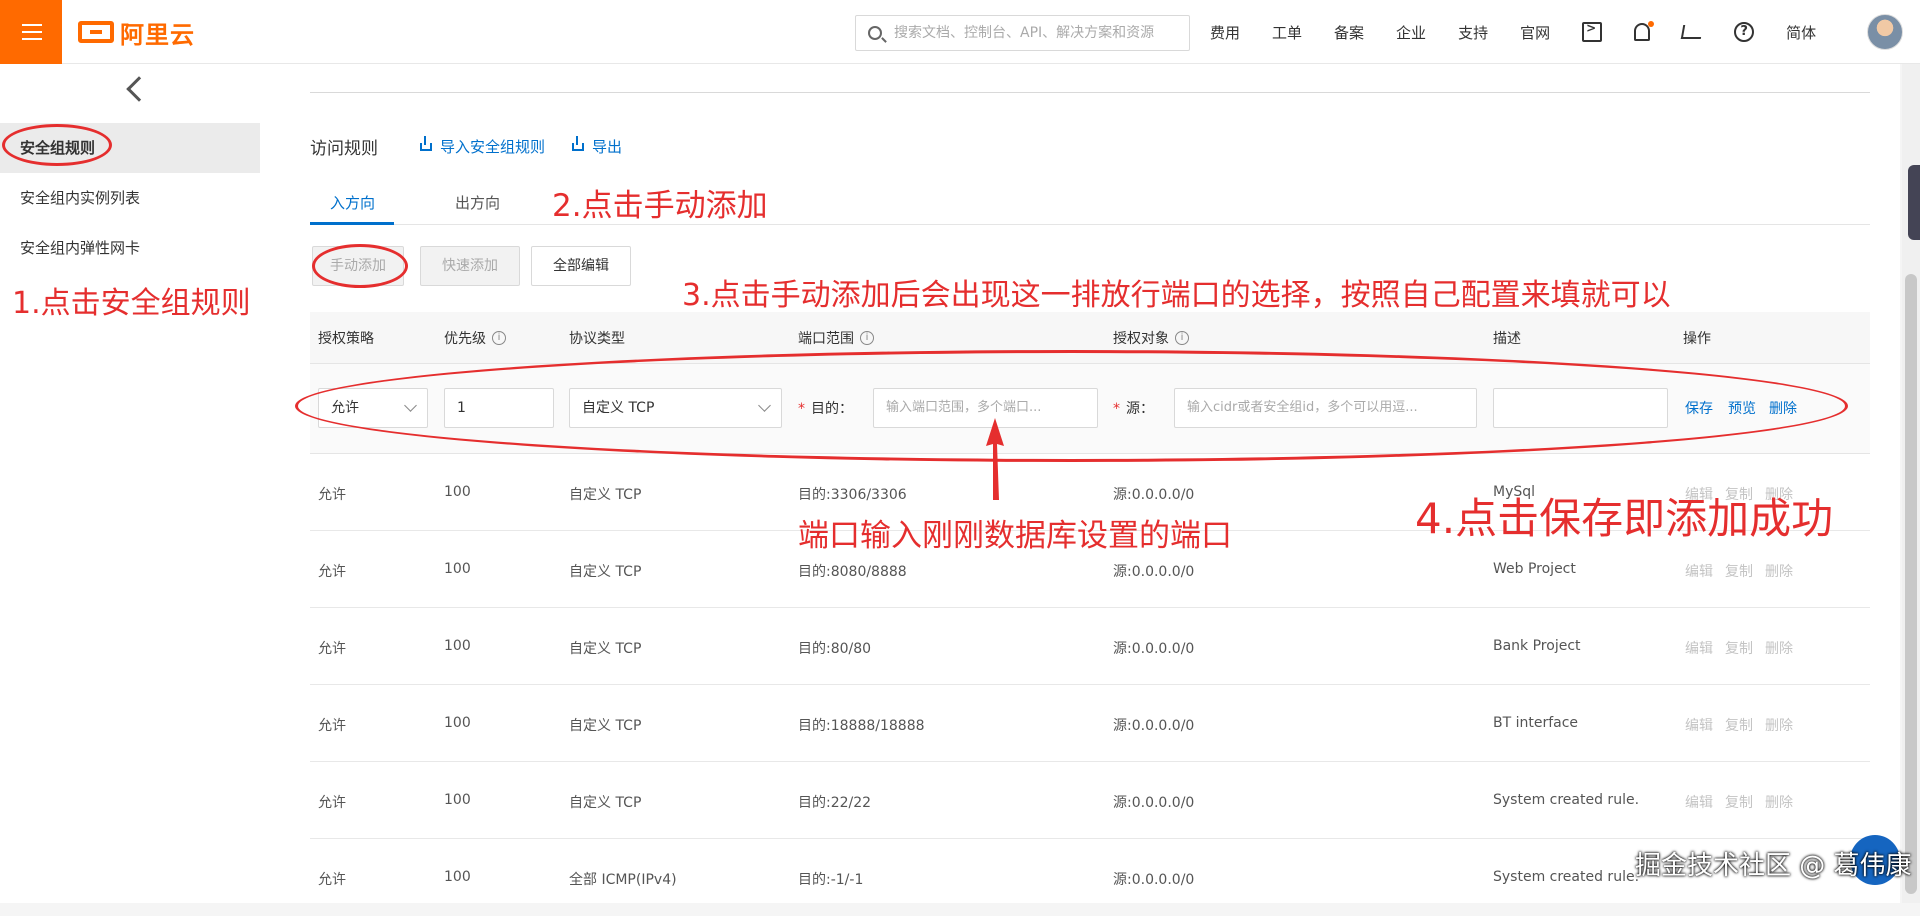  Describe the element at coordinates (1141, 339) in the screenshot. I see `col-auth-object-label: 授权对象` at that location.